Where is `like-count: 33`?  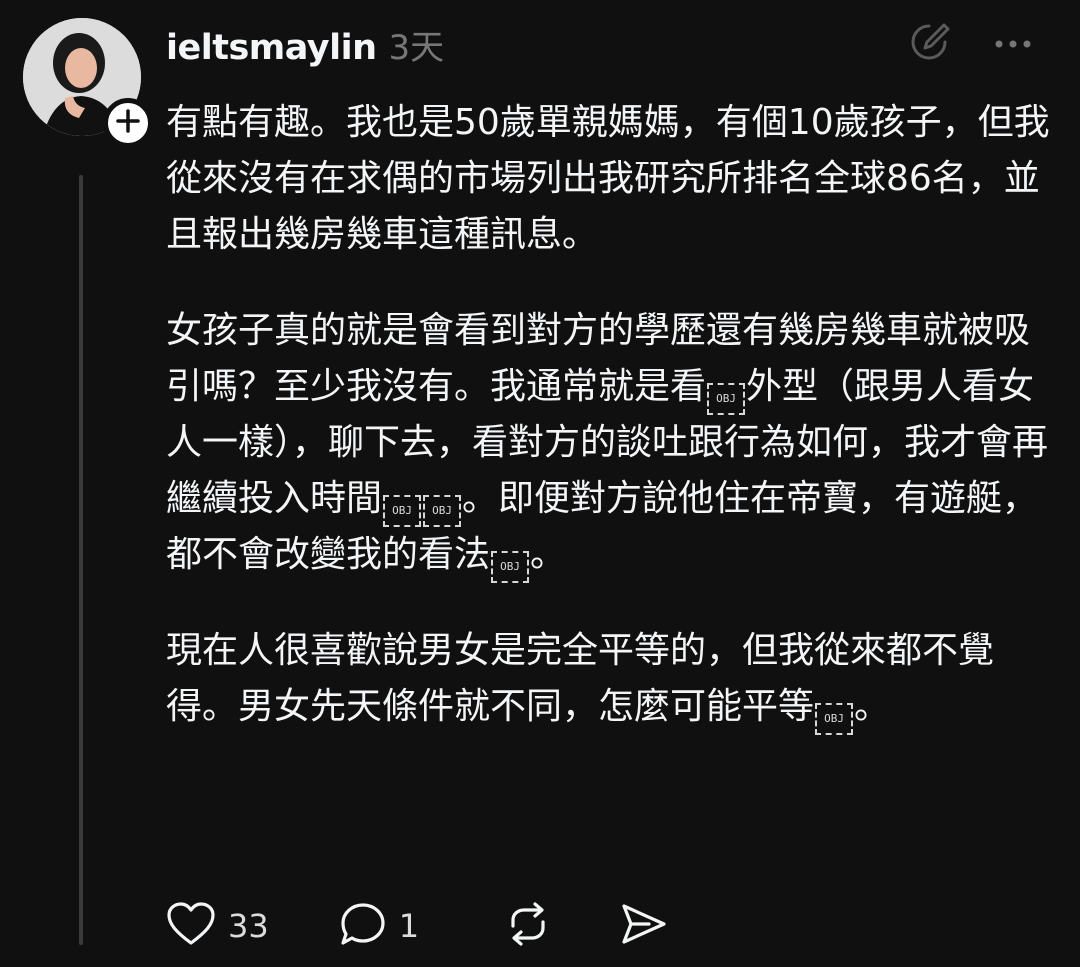 like-count: 33 is located at coordinates (248, 926).